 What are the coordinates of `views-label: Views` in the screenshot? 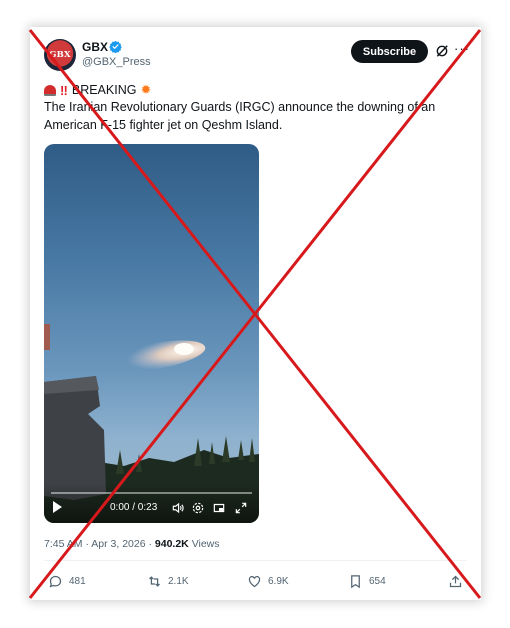 It's located at (205, 544).